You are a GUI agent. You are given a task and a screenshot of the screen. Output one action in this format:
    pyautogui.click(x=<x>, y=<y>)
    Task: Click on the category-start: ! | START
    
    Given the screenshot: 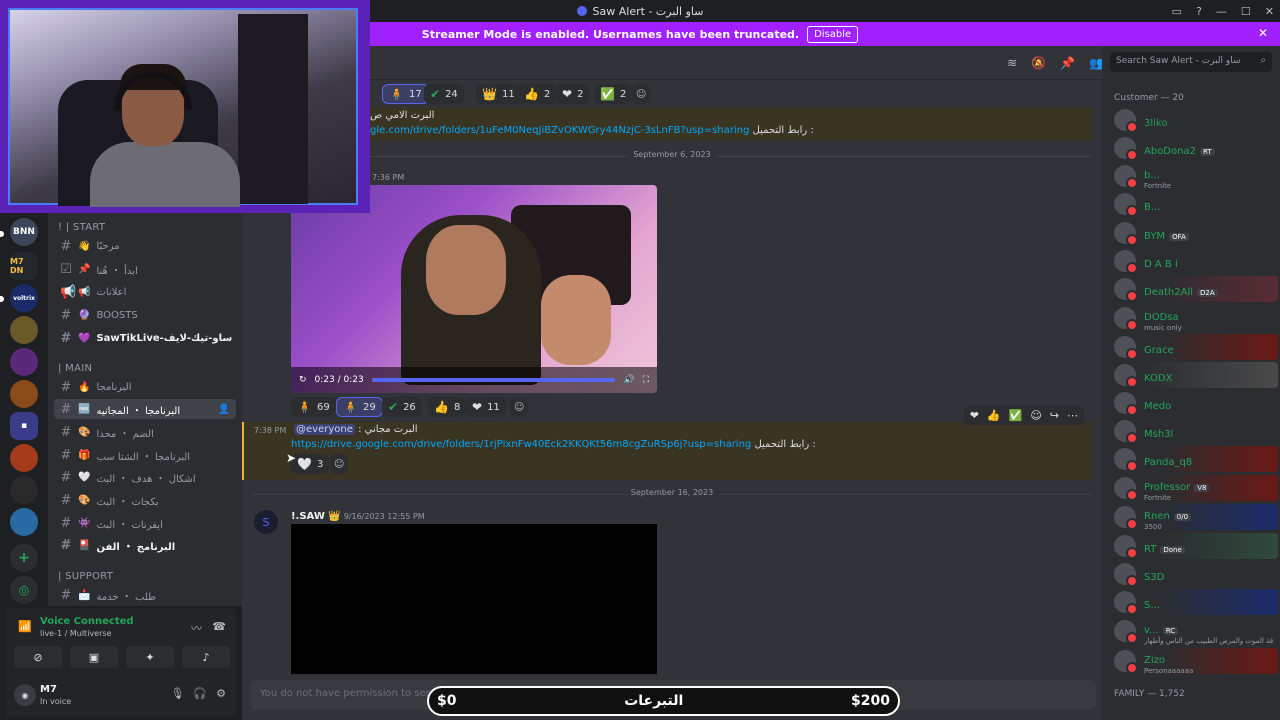 What is the action you would take?
    pyautogui.click(x=81, y=227)
    